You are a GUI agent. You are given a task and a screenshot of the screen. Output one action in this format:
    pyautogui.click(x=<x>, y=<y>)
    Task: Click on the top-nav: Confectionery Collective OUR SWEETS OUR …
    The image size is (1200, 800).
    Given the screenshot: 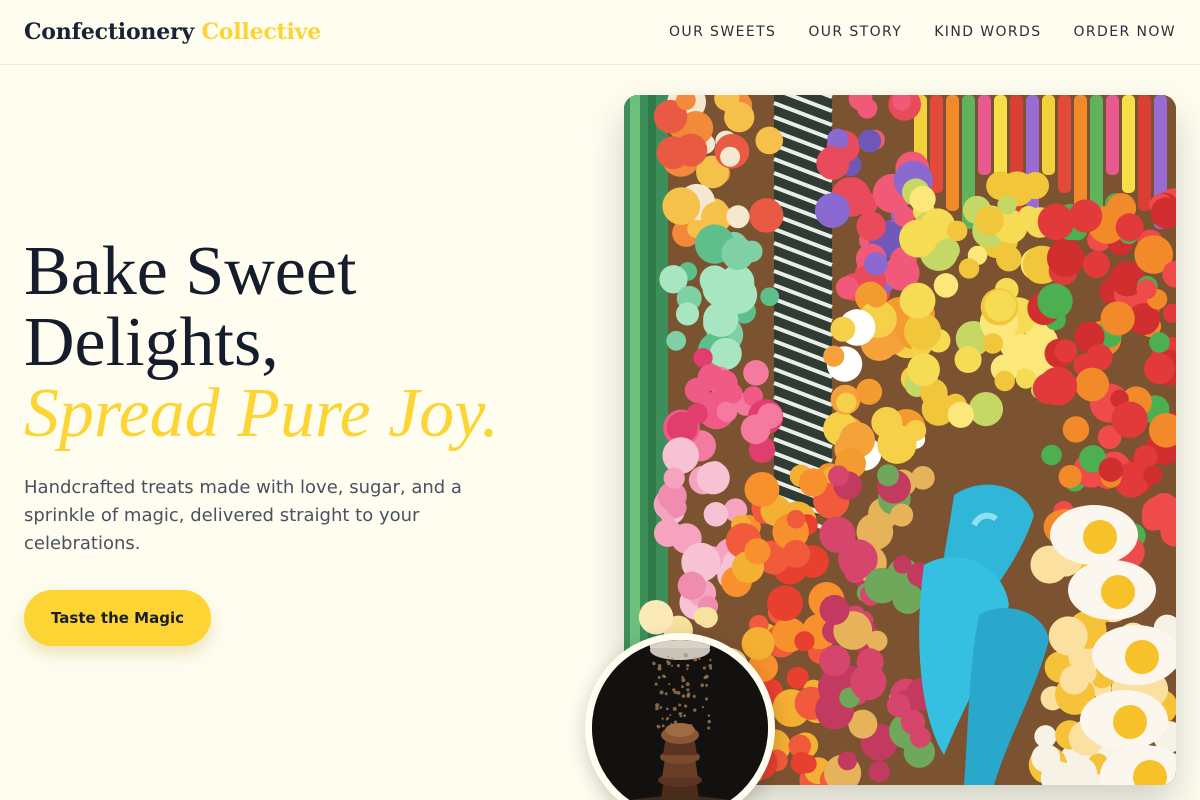 What is the action you would take?
    pyautogui.click(x=600, y=32)
    